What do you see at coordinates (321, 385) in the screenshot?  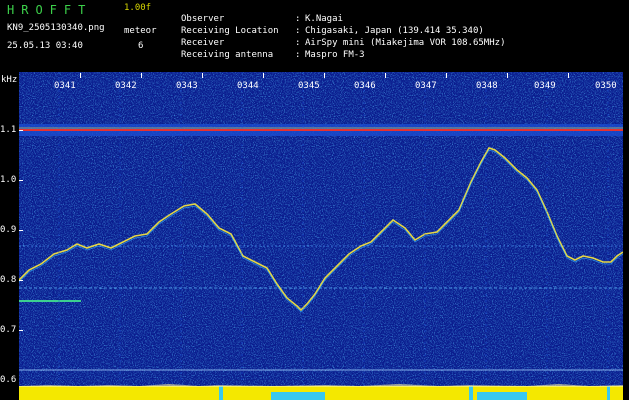 I see `level-bar-peaks` at bounding box center [321, 385].